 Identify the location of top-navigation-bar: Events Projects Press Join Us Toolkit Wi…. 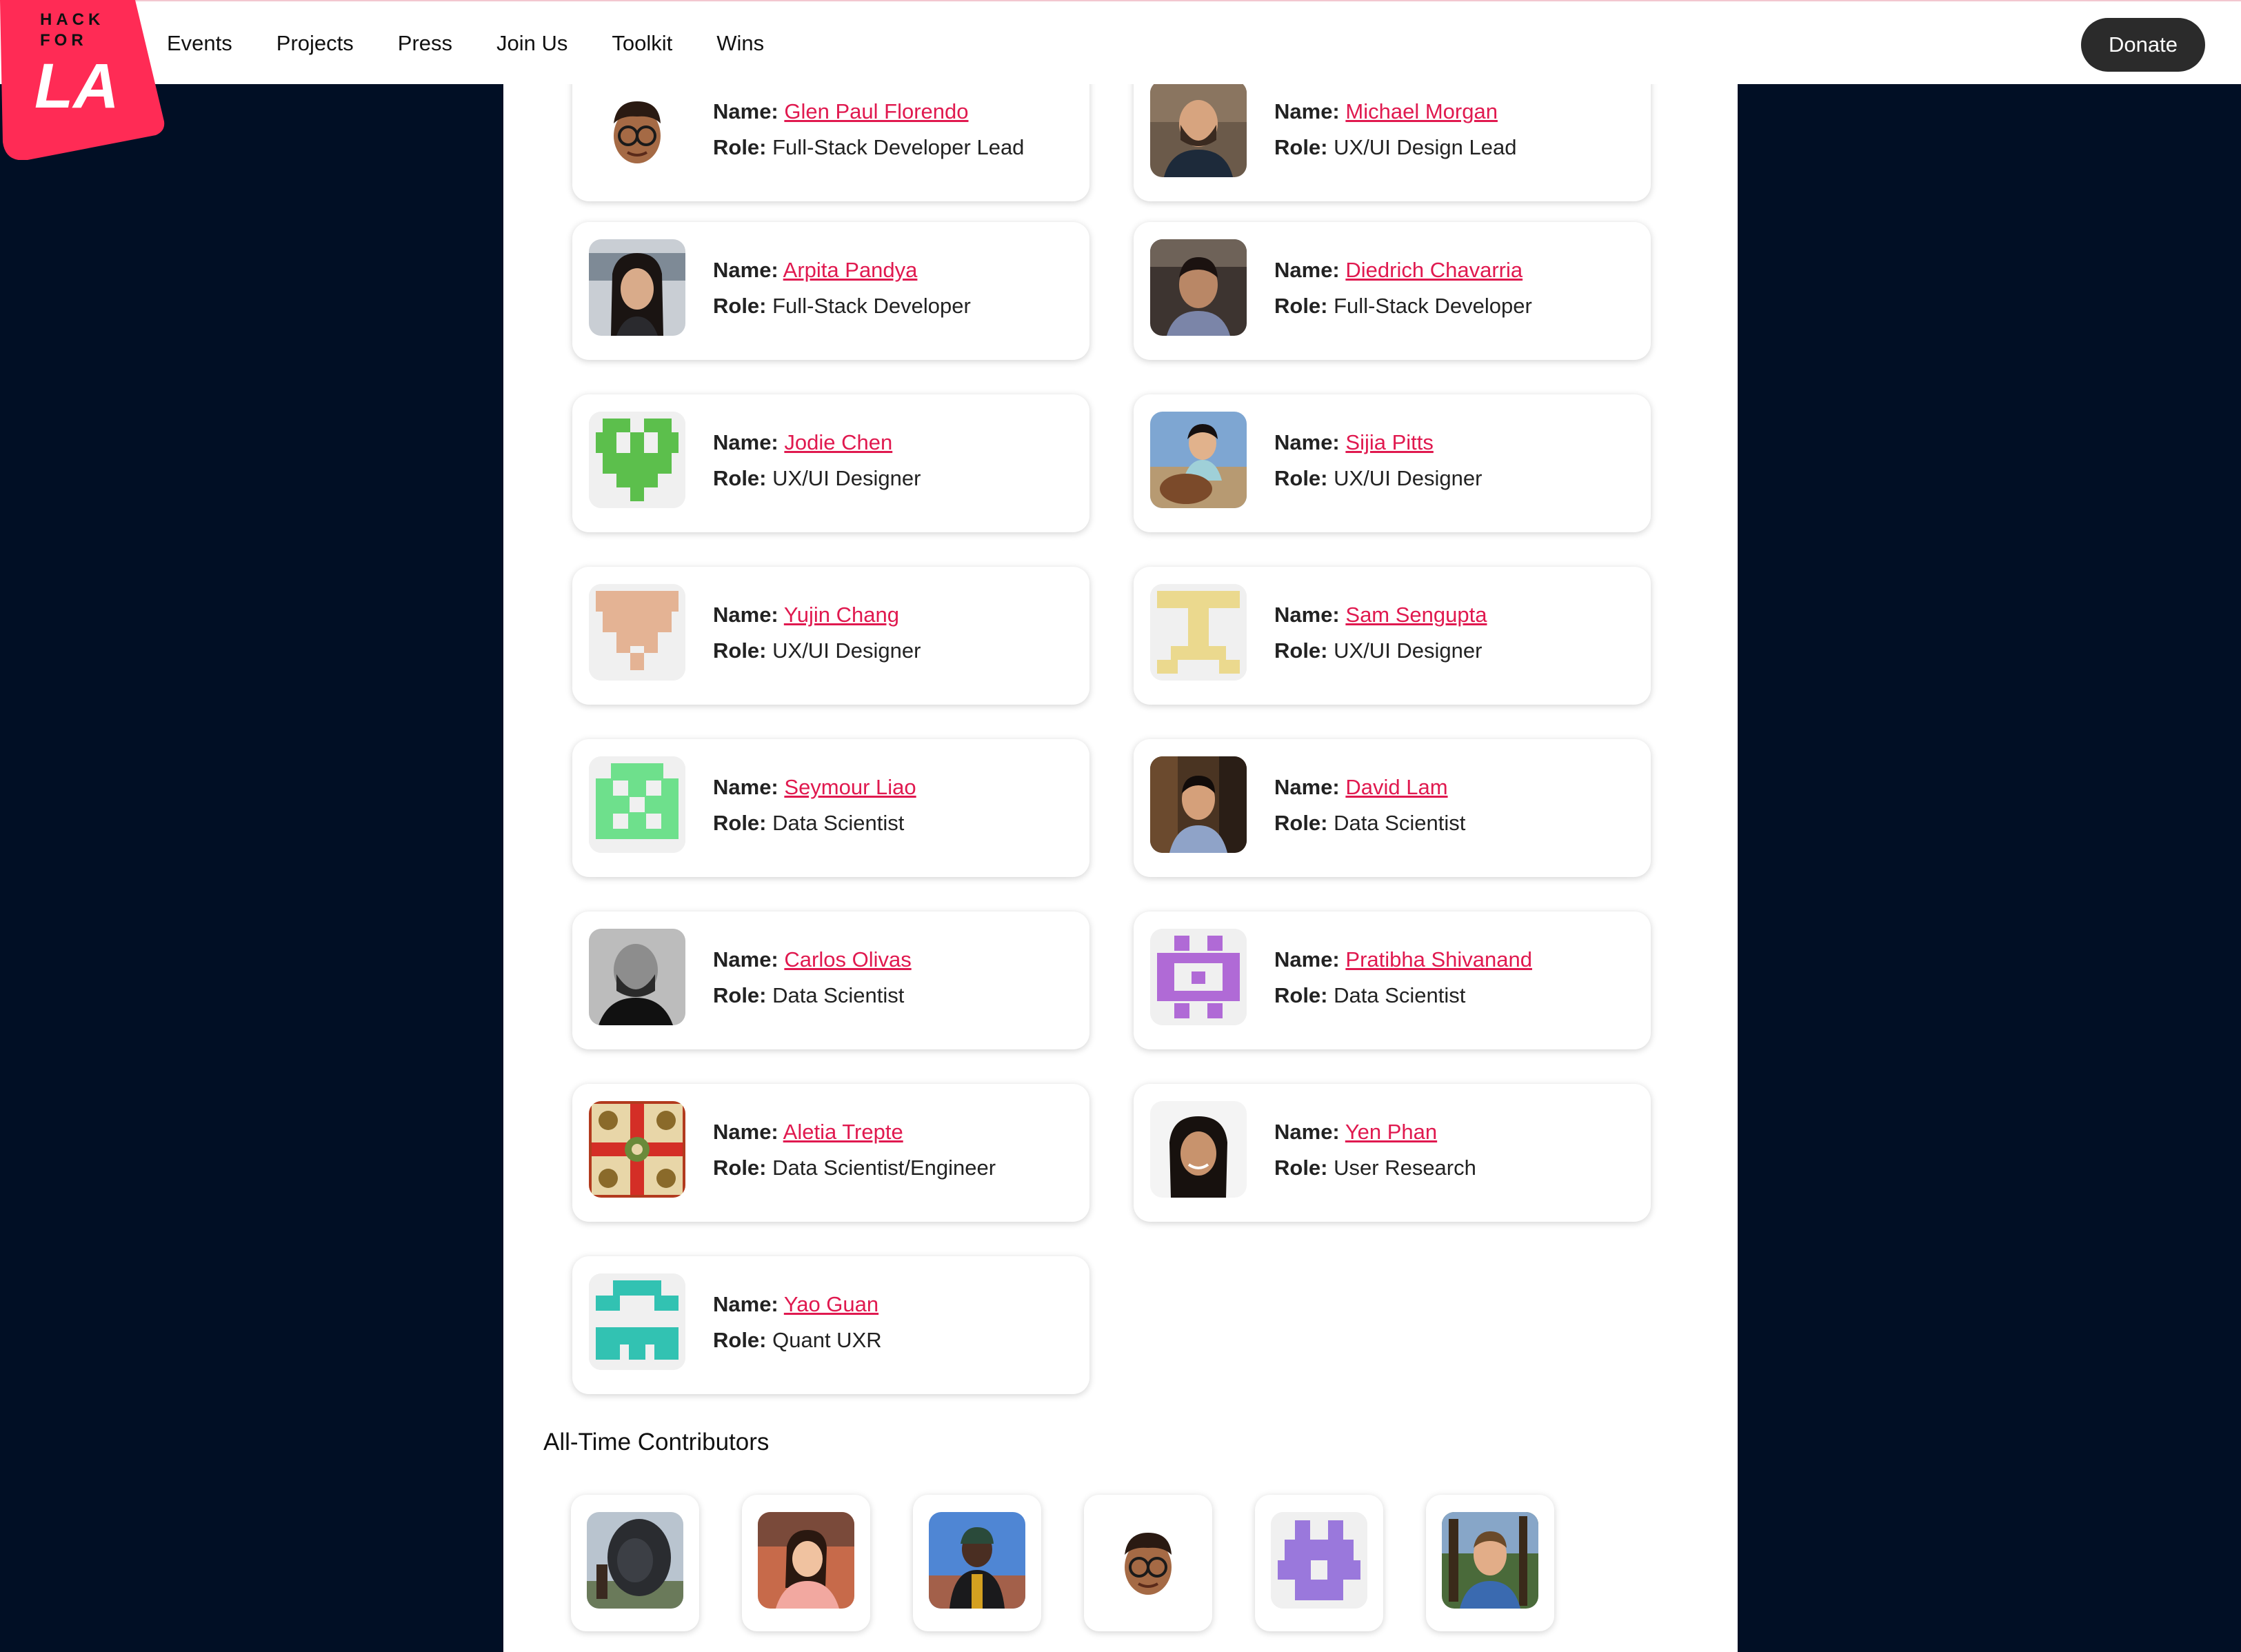
(1120, 42).